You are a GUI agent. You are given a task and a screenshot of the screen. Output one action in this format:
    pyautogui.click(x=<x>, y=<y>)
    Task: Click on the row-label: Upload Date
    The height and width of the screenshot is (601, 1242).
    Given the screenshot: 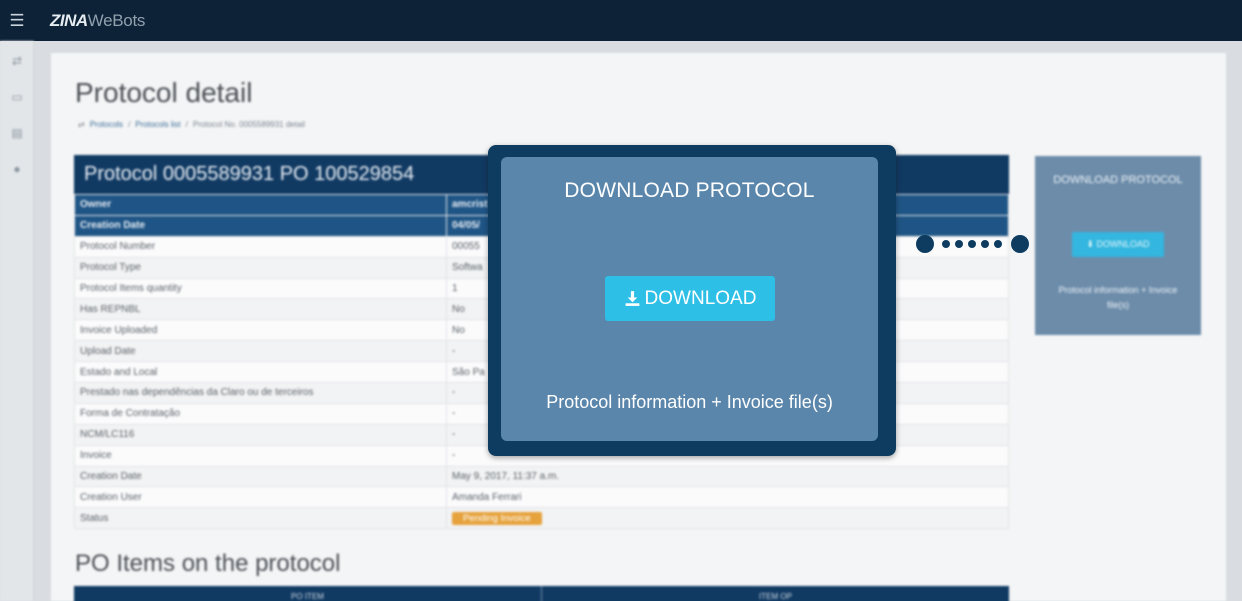 What is the action you would take?
    pyautogui.click(x=260, y=351)
    